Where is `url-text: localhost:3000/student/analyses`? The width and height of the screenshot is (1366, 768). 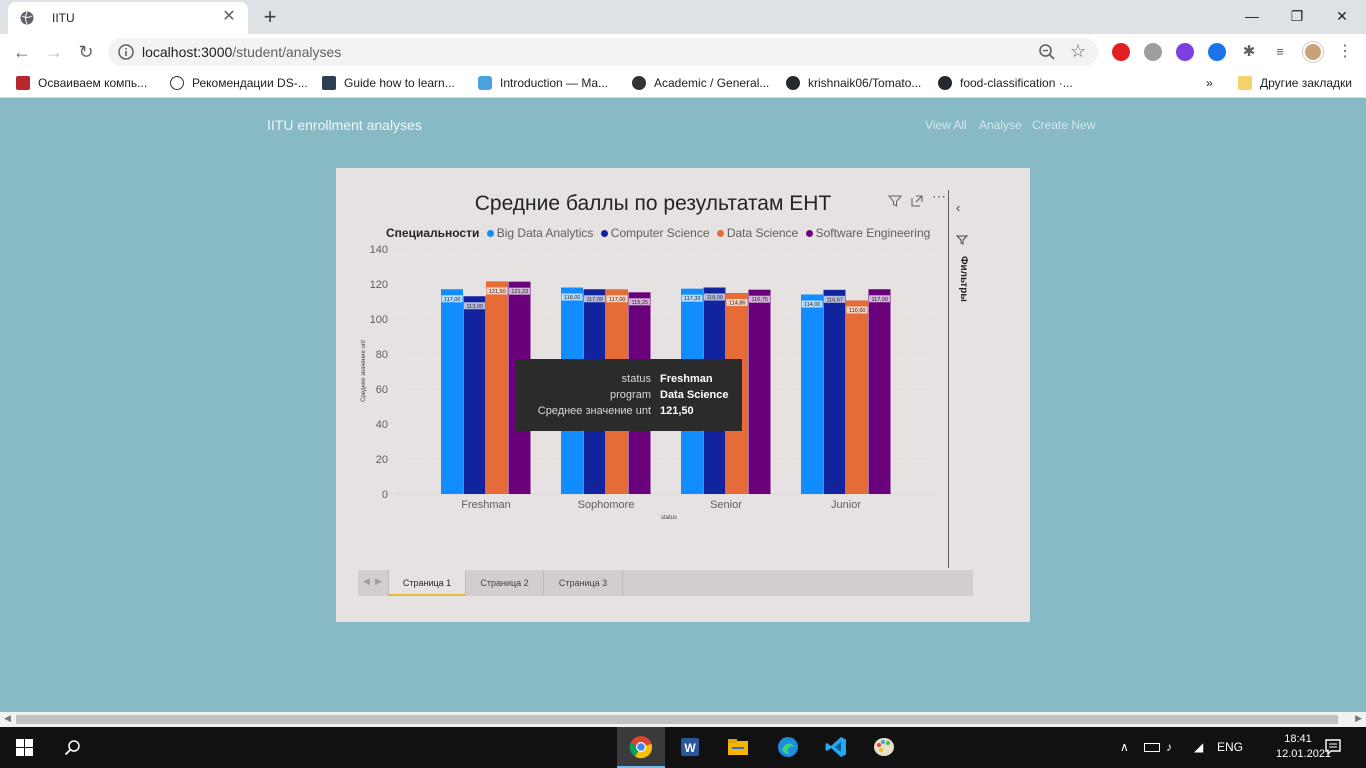 url-text: localhost:3000/student/analyses is located at coordinates (241, 52).